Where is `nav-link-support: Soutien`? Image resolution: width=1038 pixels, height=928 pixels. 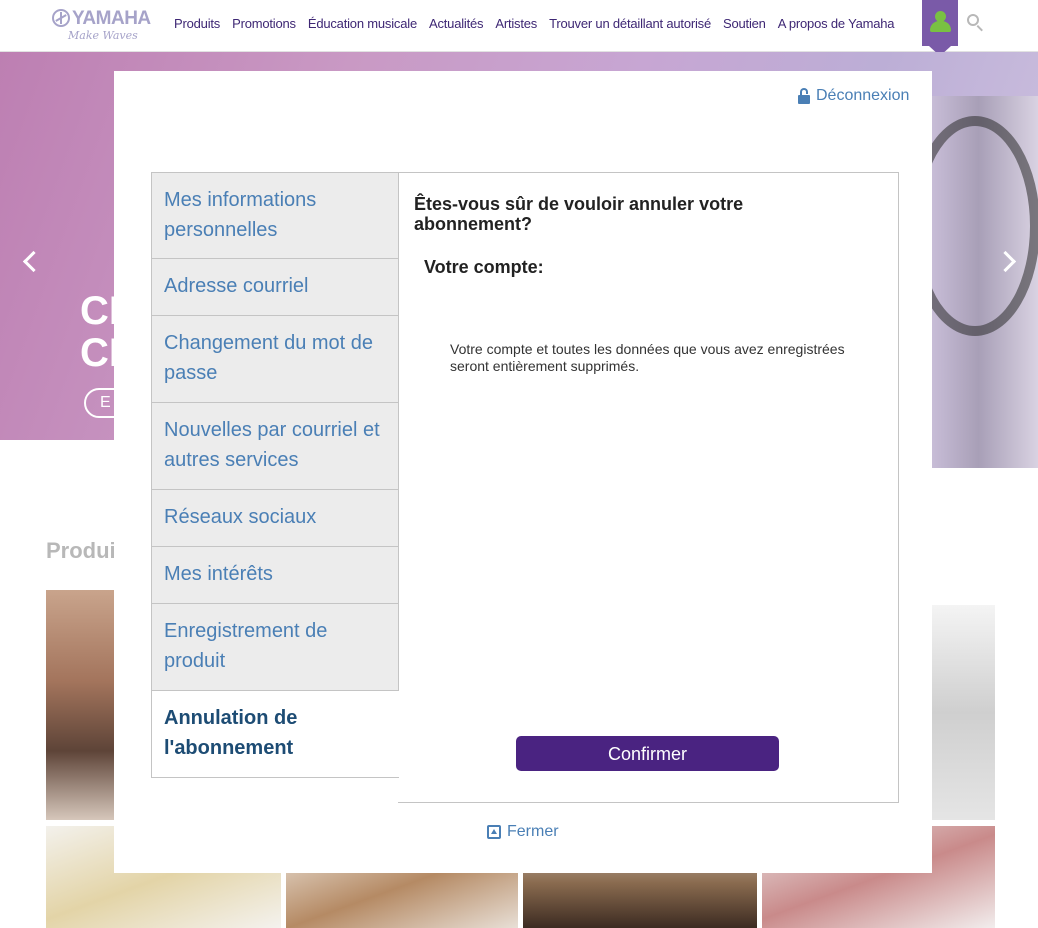 nav-link-support: Soutien is located at coordinates (744, 23).